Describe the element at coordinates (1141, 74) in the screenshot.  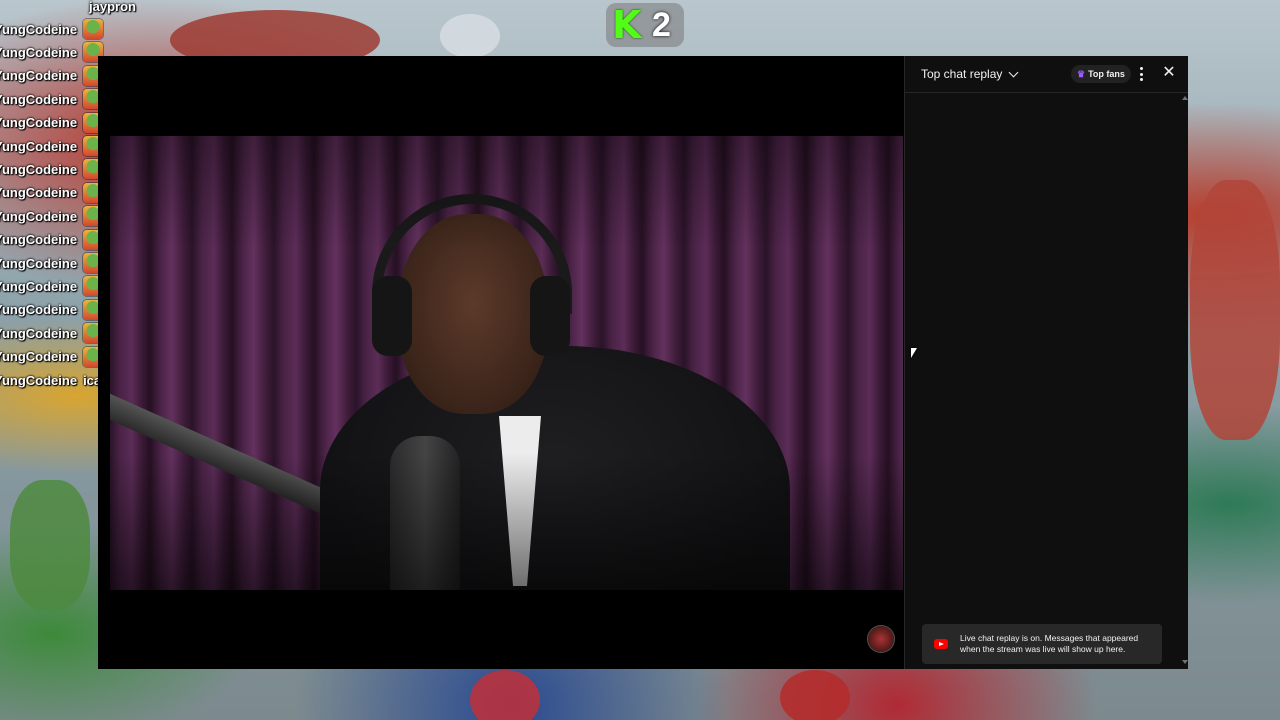
I see `more-options-icon` at that location.